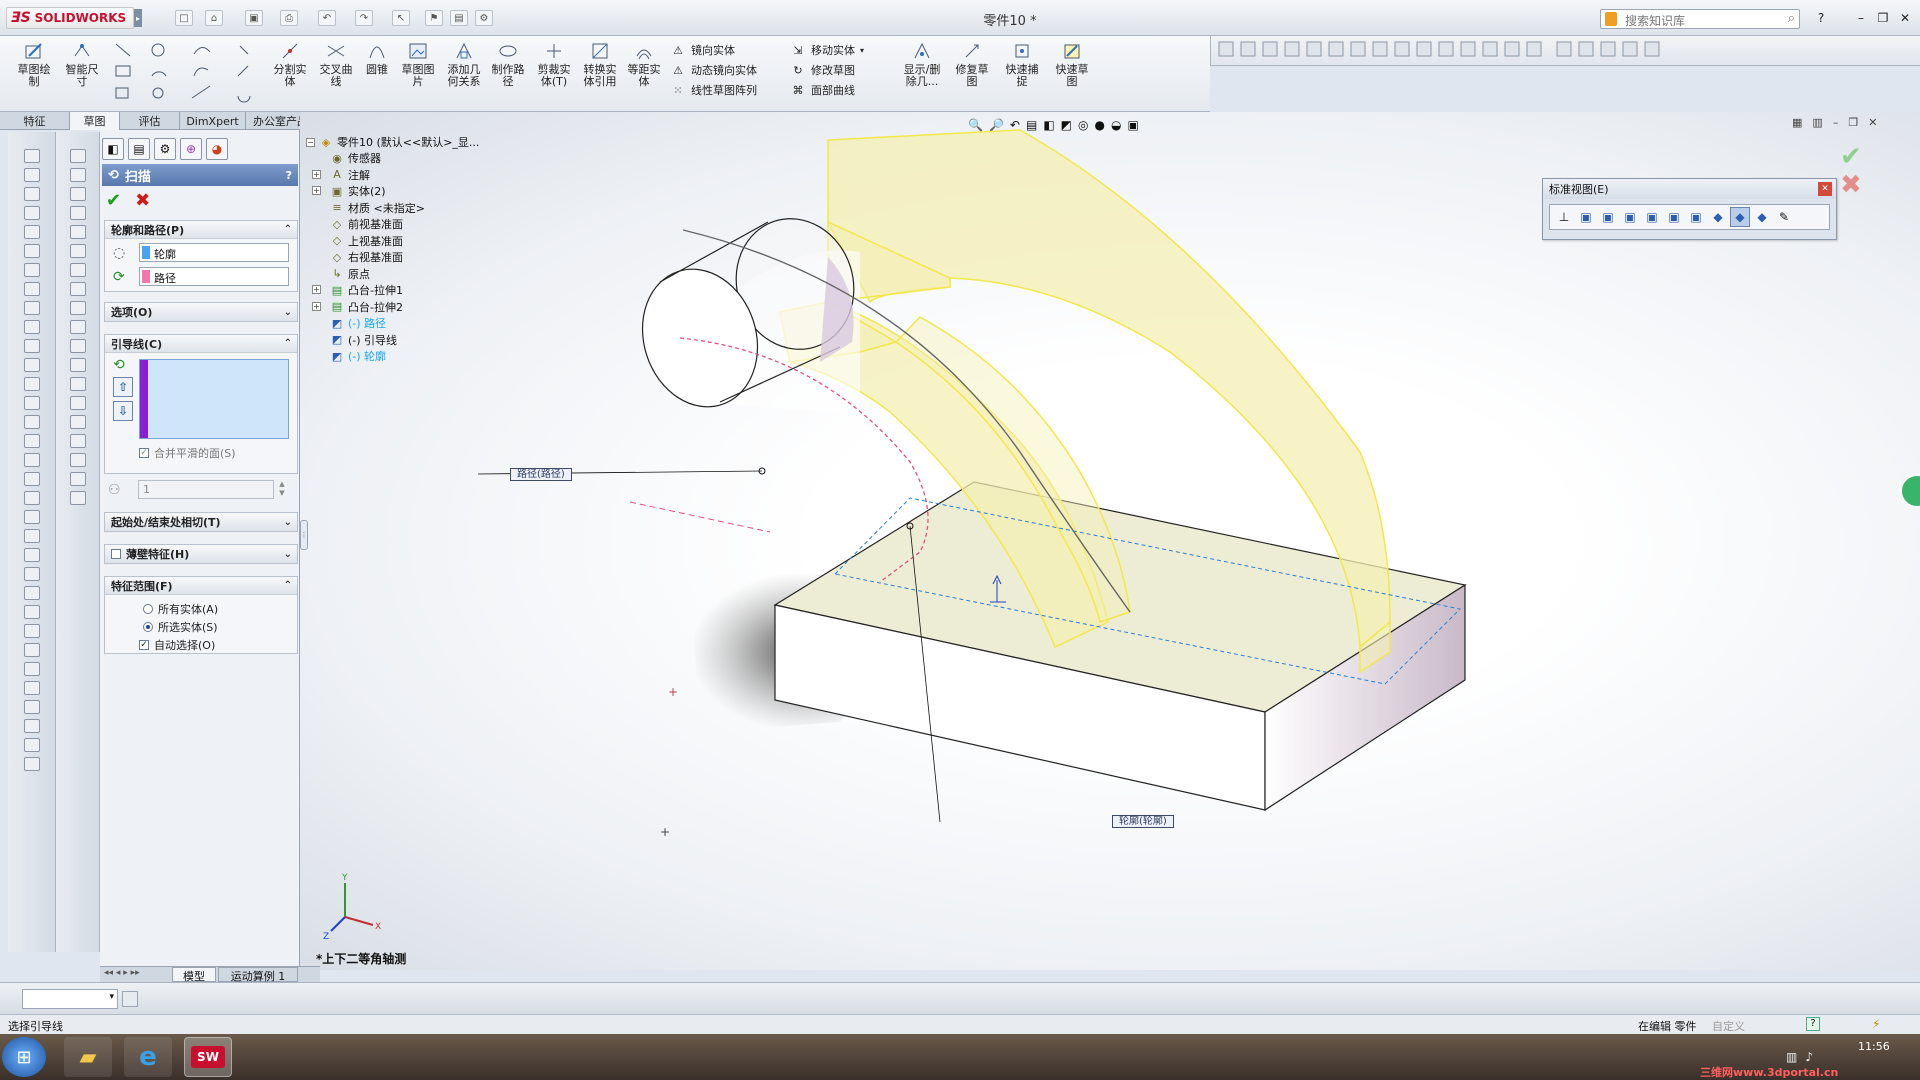 The width and height of the screenshot is (1920, 1080). What do you see at coordinates (150, 121) in the screenshot?
I see `tab-evaluate: 评估` at bounding box center [150, 121].